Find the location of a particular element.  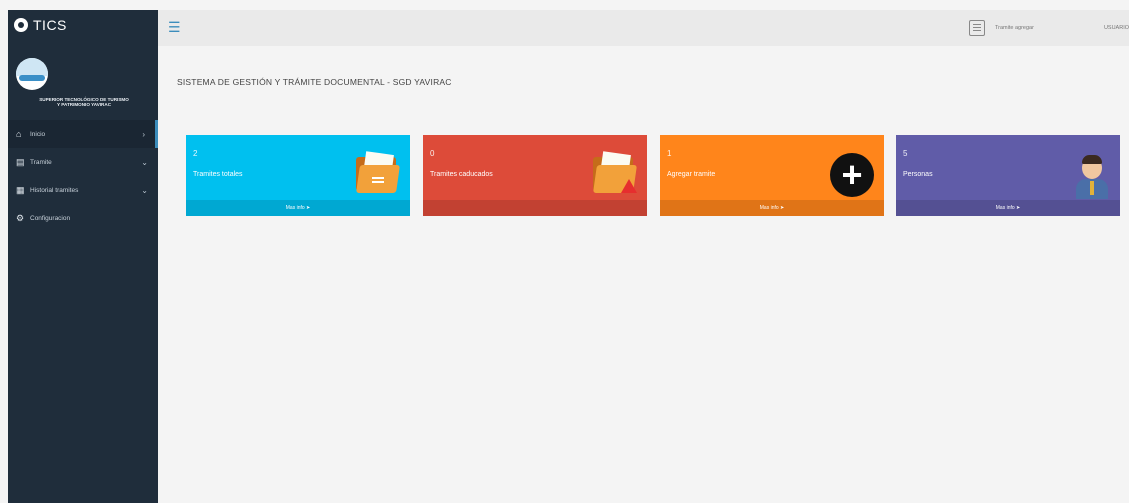

box-number: 5 is located at coordinates (905, 153).